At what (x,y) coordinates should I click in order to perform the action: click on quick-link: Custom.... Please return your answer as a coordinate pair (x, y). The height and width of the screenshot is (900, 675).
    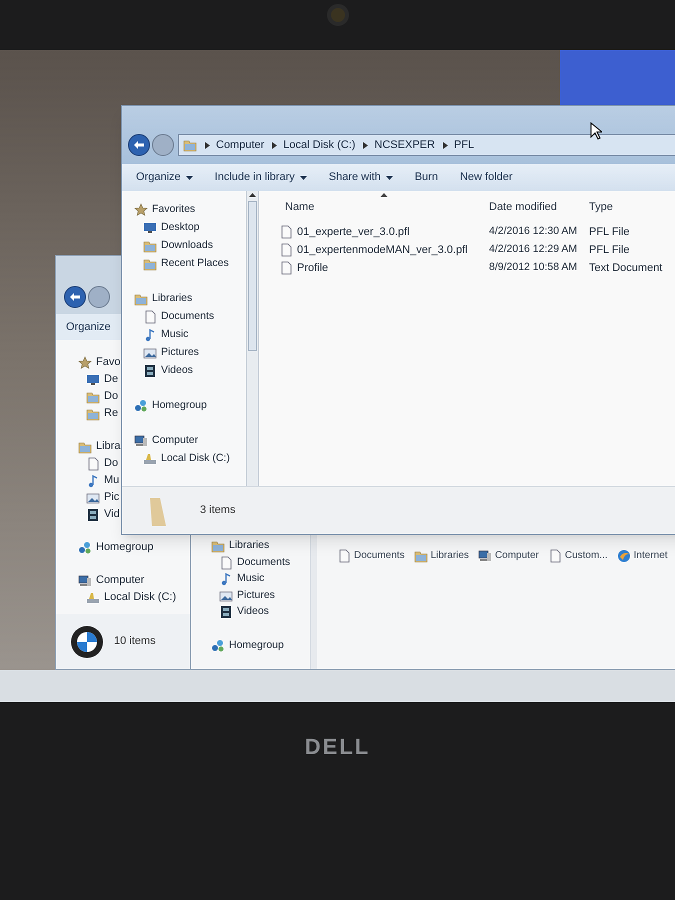
    Looking at the image, I should click on (578, 555).